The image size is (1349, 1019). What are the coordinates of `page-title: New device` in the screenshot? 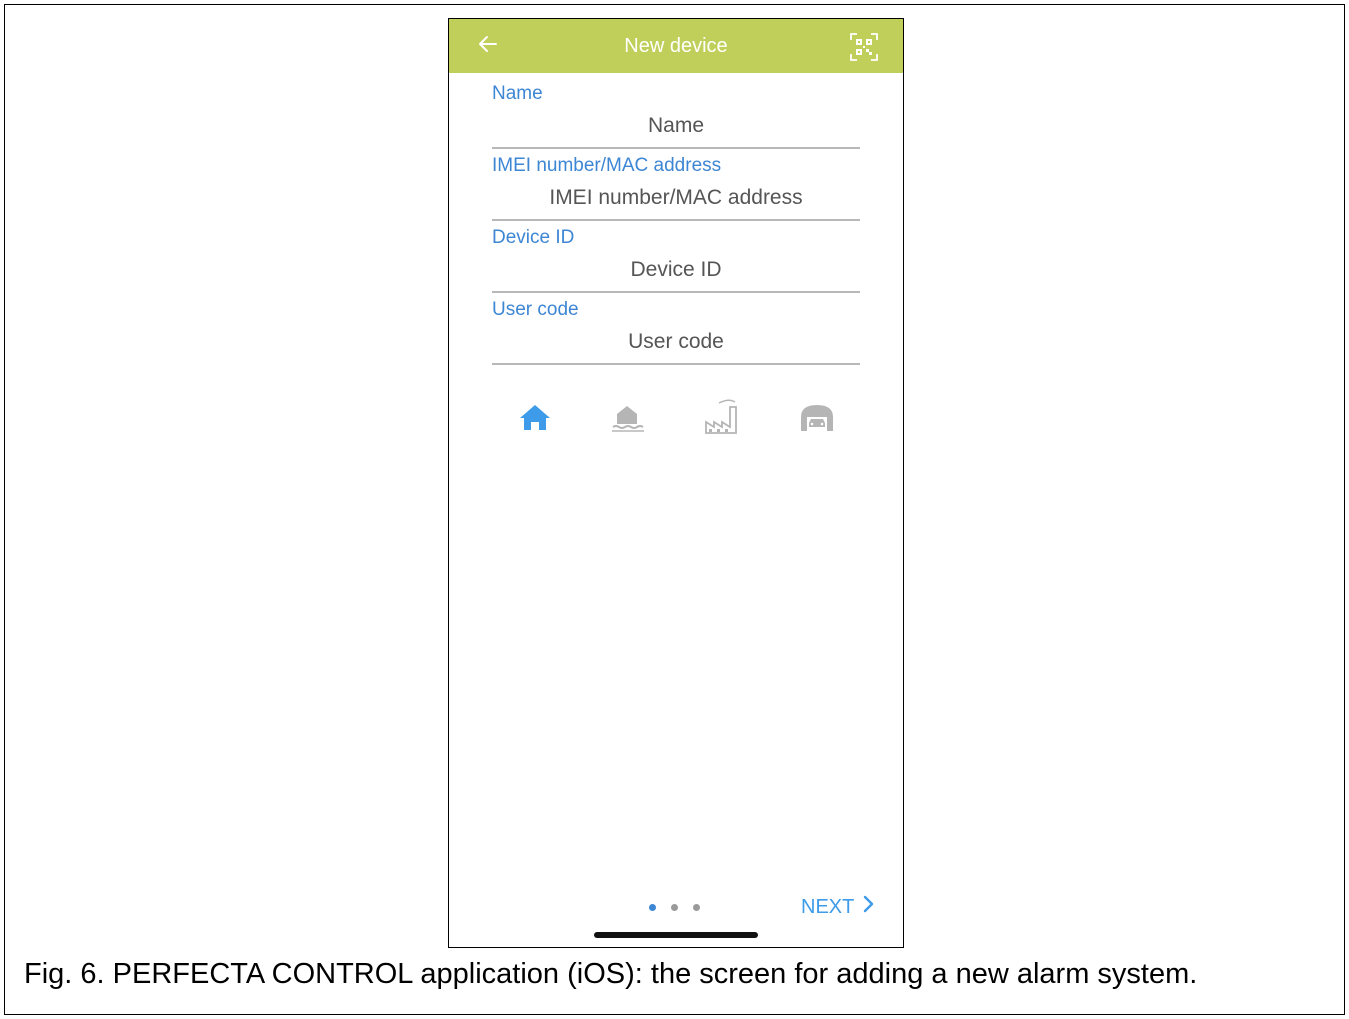 It's located at (676, 46).